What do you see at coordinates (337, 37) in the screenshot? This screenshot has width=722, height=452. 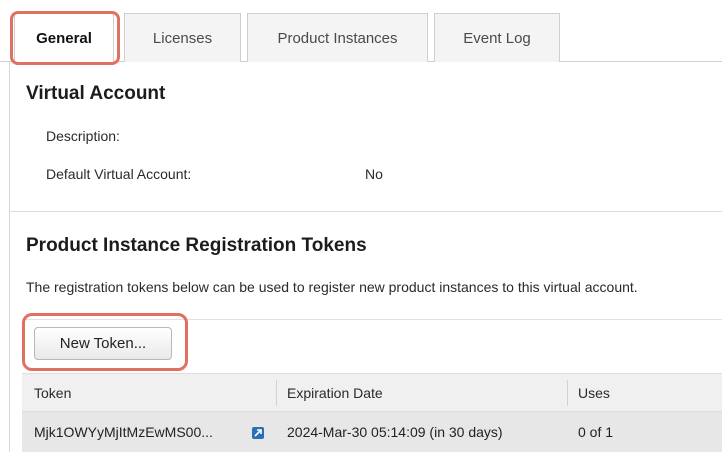 I see `tab-product-instances: Product Instances` at bounding box center [337, 37].